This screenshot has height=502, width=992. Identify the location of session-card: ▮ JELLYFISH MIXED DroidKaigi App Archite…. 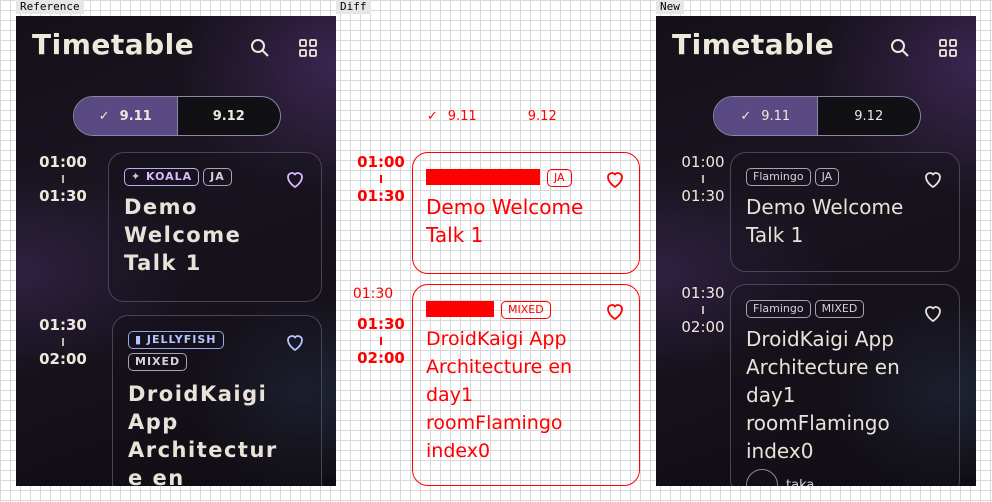
(217, 400).